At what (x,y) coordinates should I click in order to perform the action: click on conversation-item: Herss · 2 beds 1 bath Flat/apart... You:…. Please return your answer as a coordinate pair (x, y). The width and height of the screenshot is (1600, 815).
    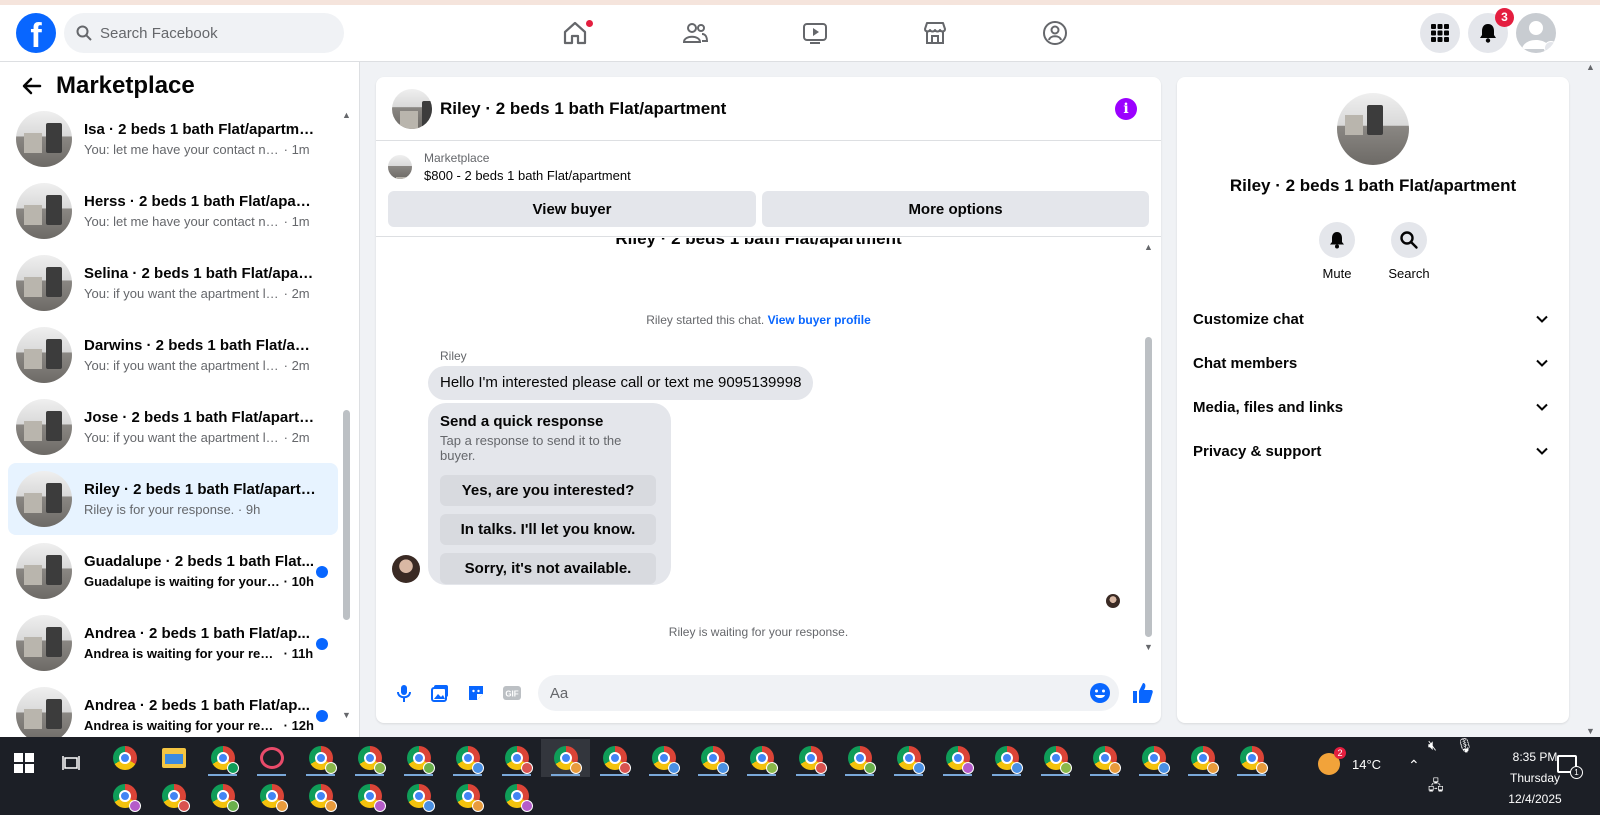
    Looking at the image, I should click on (173, 211).